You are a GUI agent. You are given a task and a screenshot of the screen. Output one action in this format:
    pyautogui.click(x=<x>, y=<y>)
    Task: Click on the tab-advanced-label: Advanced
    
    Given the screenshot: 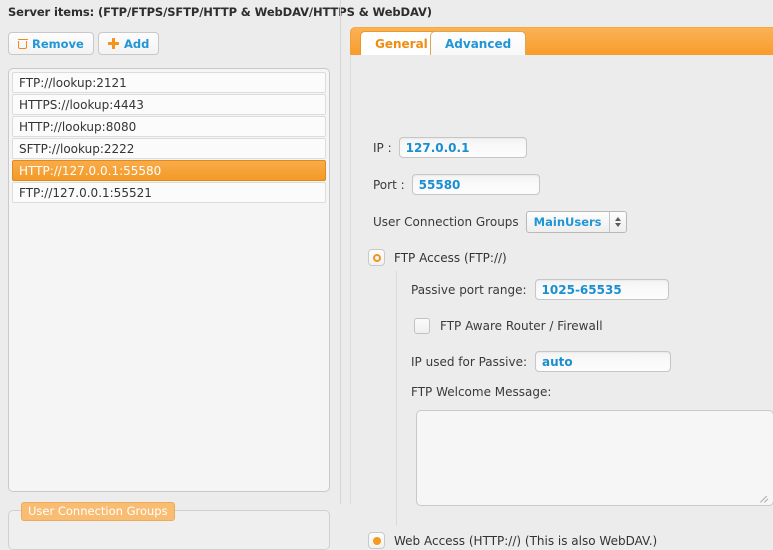 What is the action you would take?
    pyautogui.click(x=478, y=44)
    